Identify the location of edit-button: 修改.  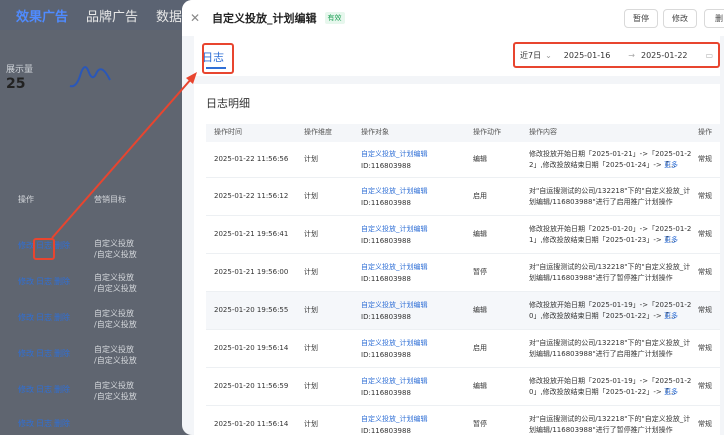
(680, 18).